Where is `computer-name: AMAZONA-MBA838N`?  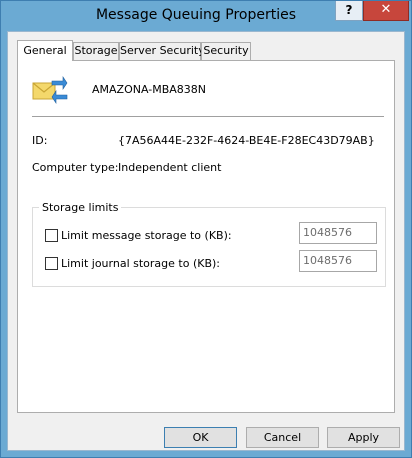
computer-name: AMAZONA-MBA838N is located at coordinates (149, 89).